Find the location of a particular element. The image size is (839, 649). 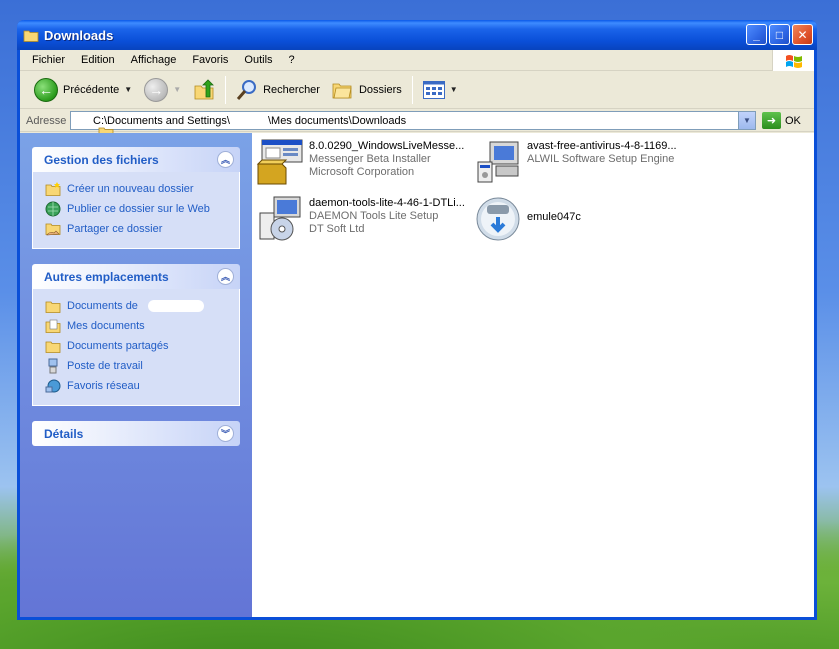

place-network: Favoris réseau is located at coordinates (136, 386).